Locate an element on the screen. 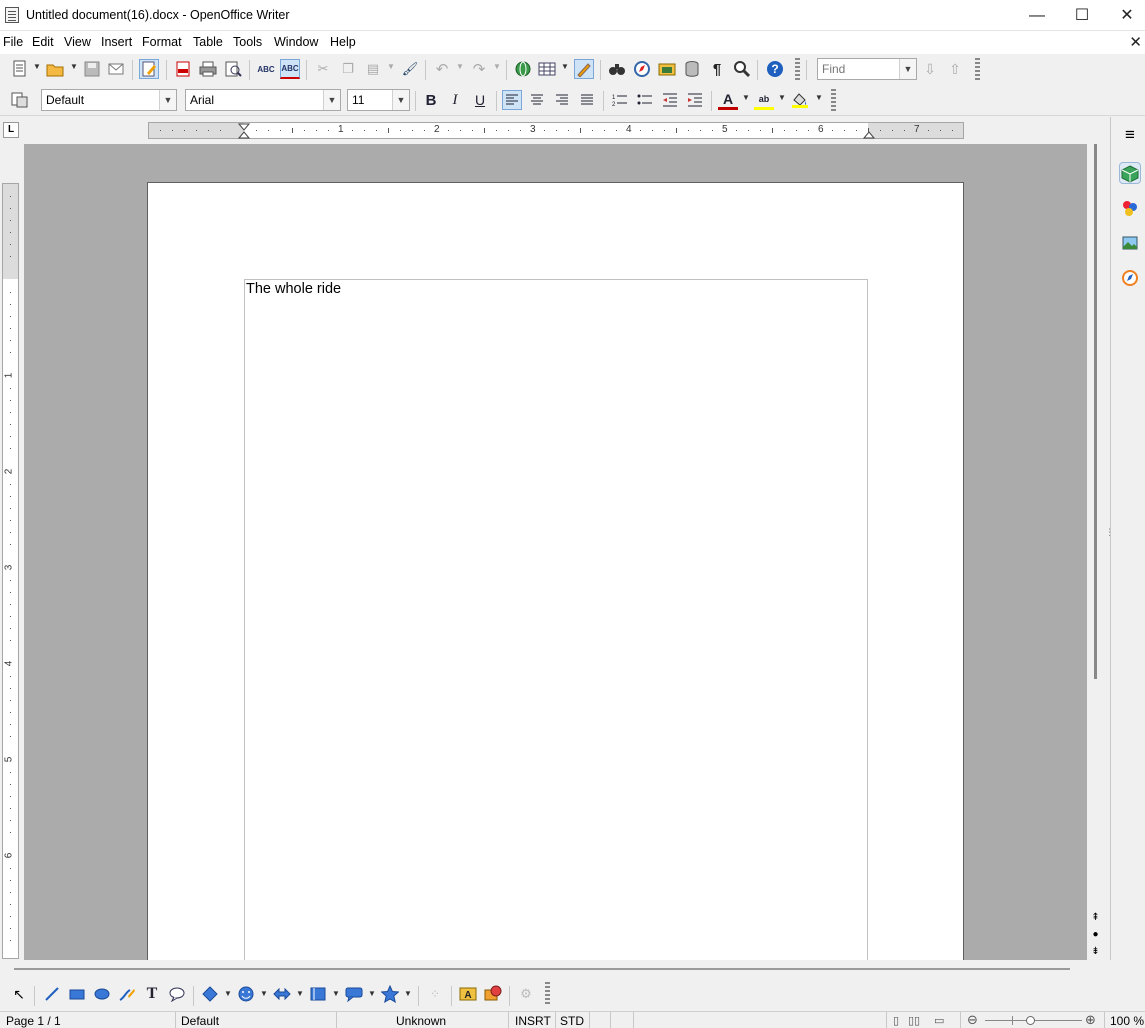 The image size is (1145, 1028). zoom-slider-handle is located at coordinates (1030, 1020).